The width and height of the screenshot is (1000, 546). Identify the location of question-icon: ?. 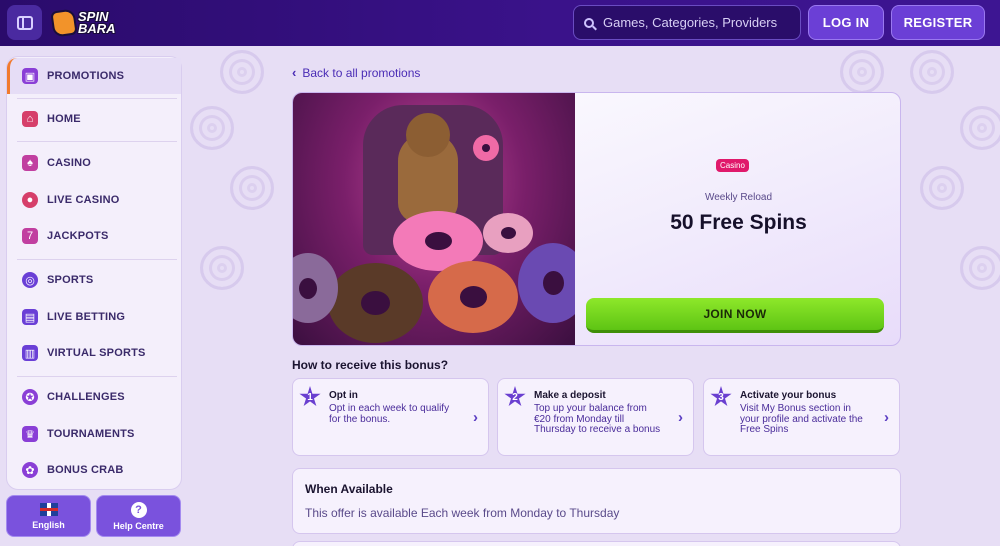
(138, 509).